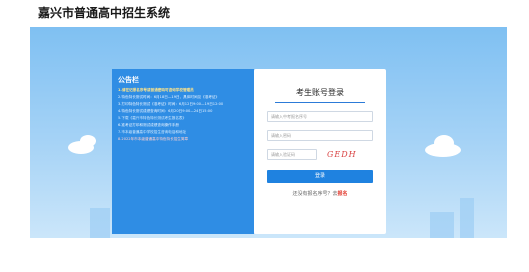  Describe the element at coordinates (320, 176) in the screenshot. I see `login-button: 登录` at that location.